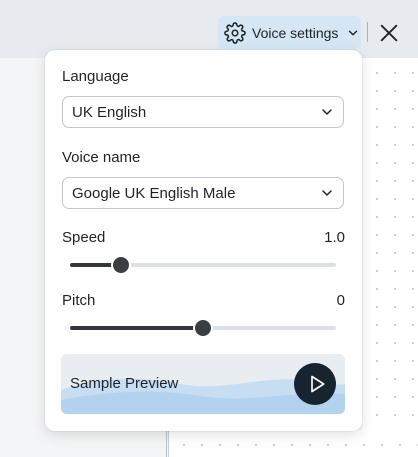 The width and height of the screenshot is (418, 457). What do you see at coordinates (84, 237) in the screenshot?
I see `speed-label: Speed` at bounding box center [84, 237].